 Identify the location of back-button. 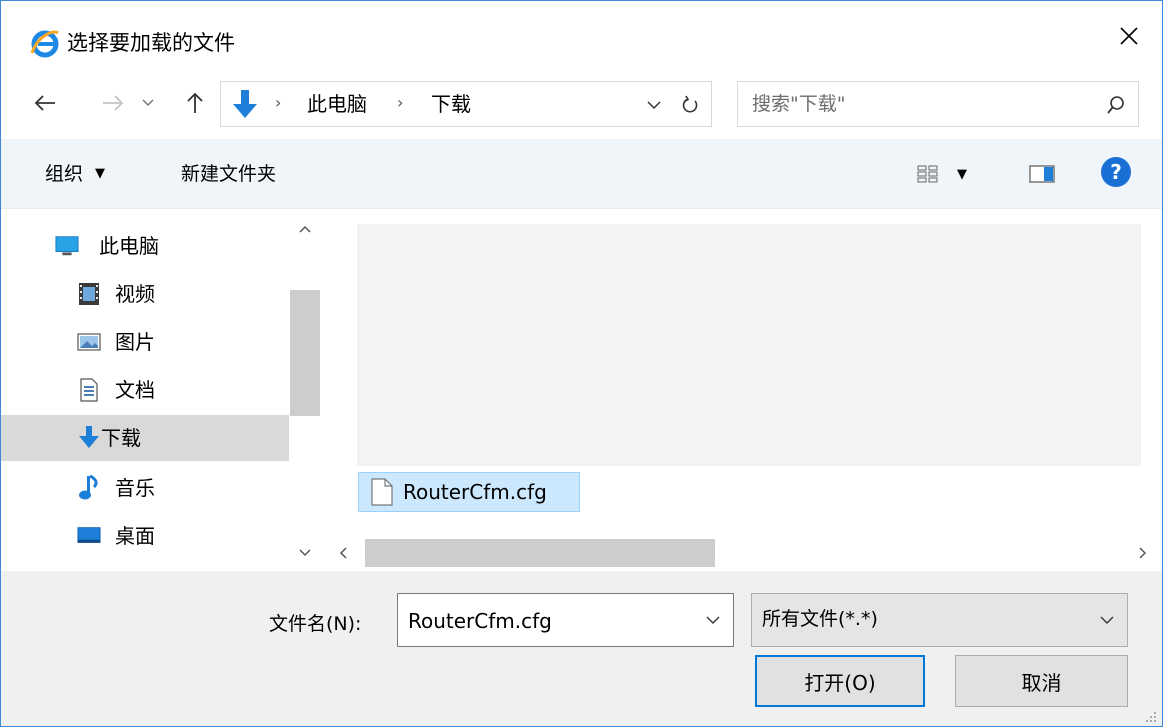
(45, 103).